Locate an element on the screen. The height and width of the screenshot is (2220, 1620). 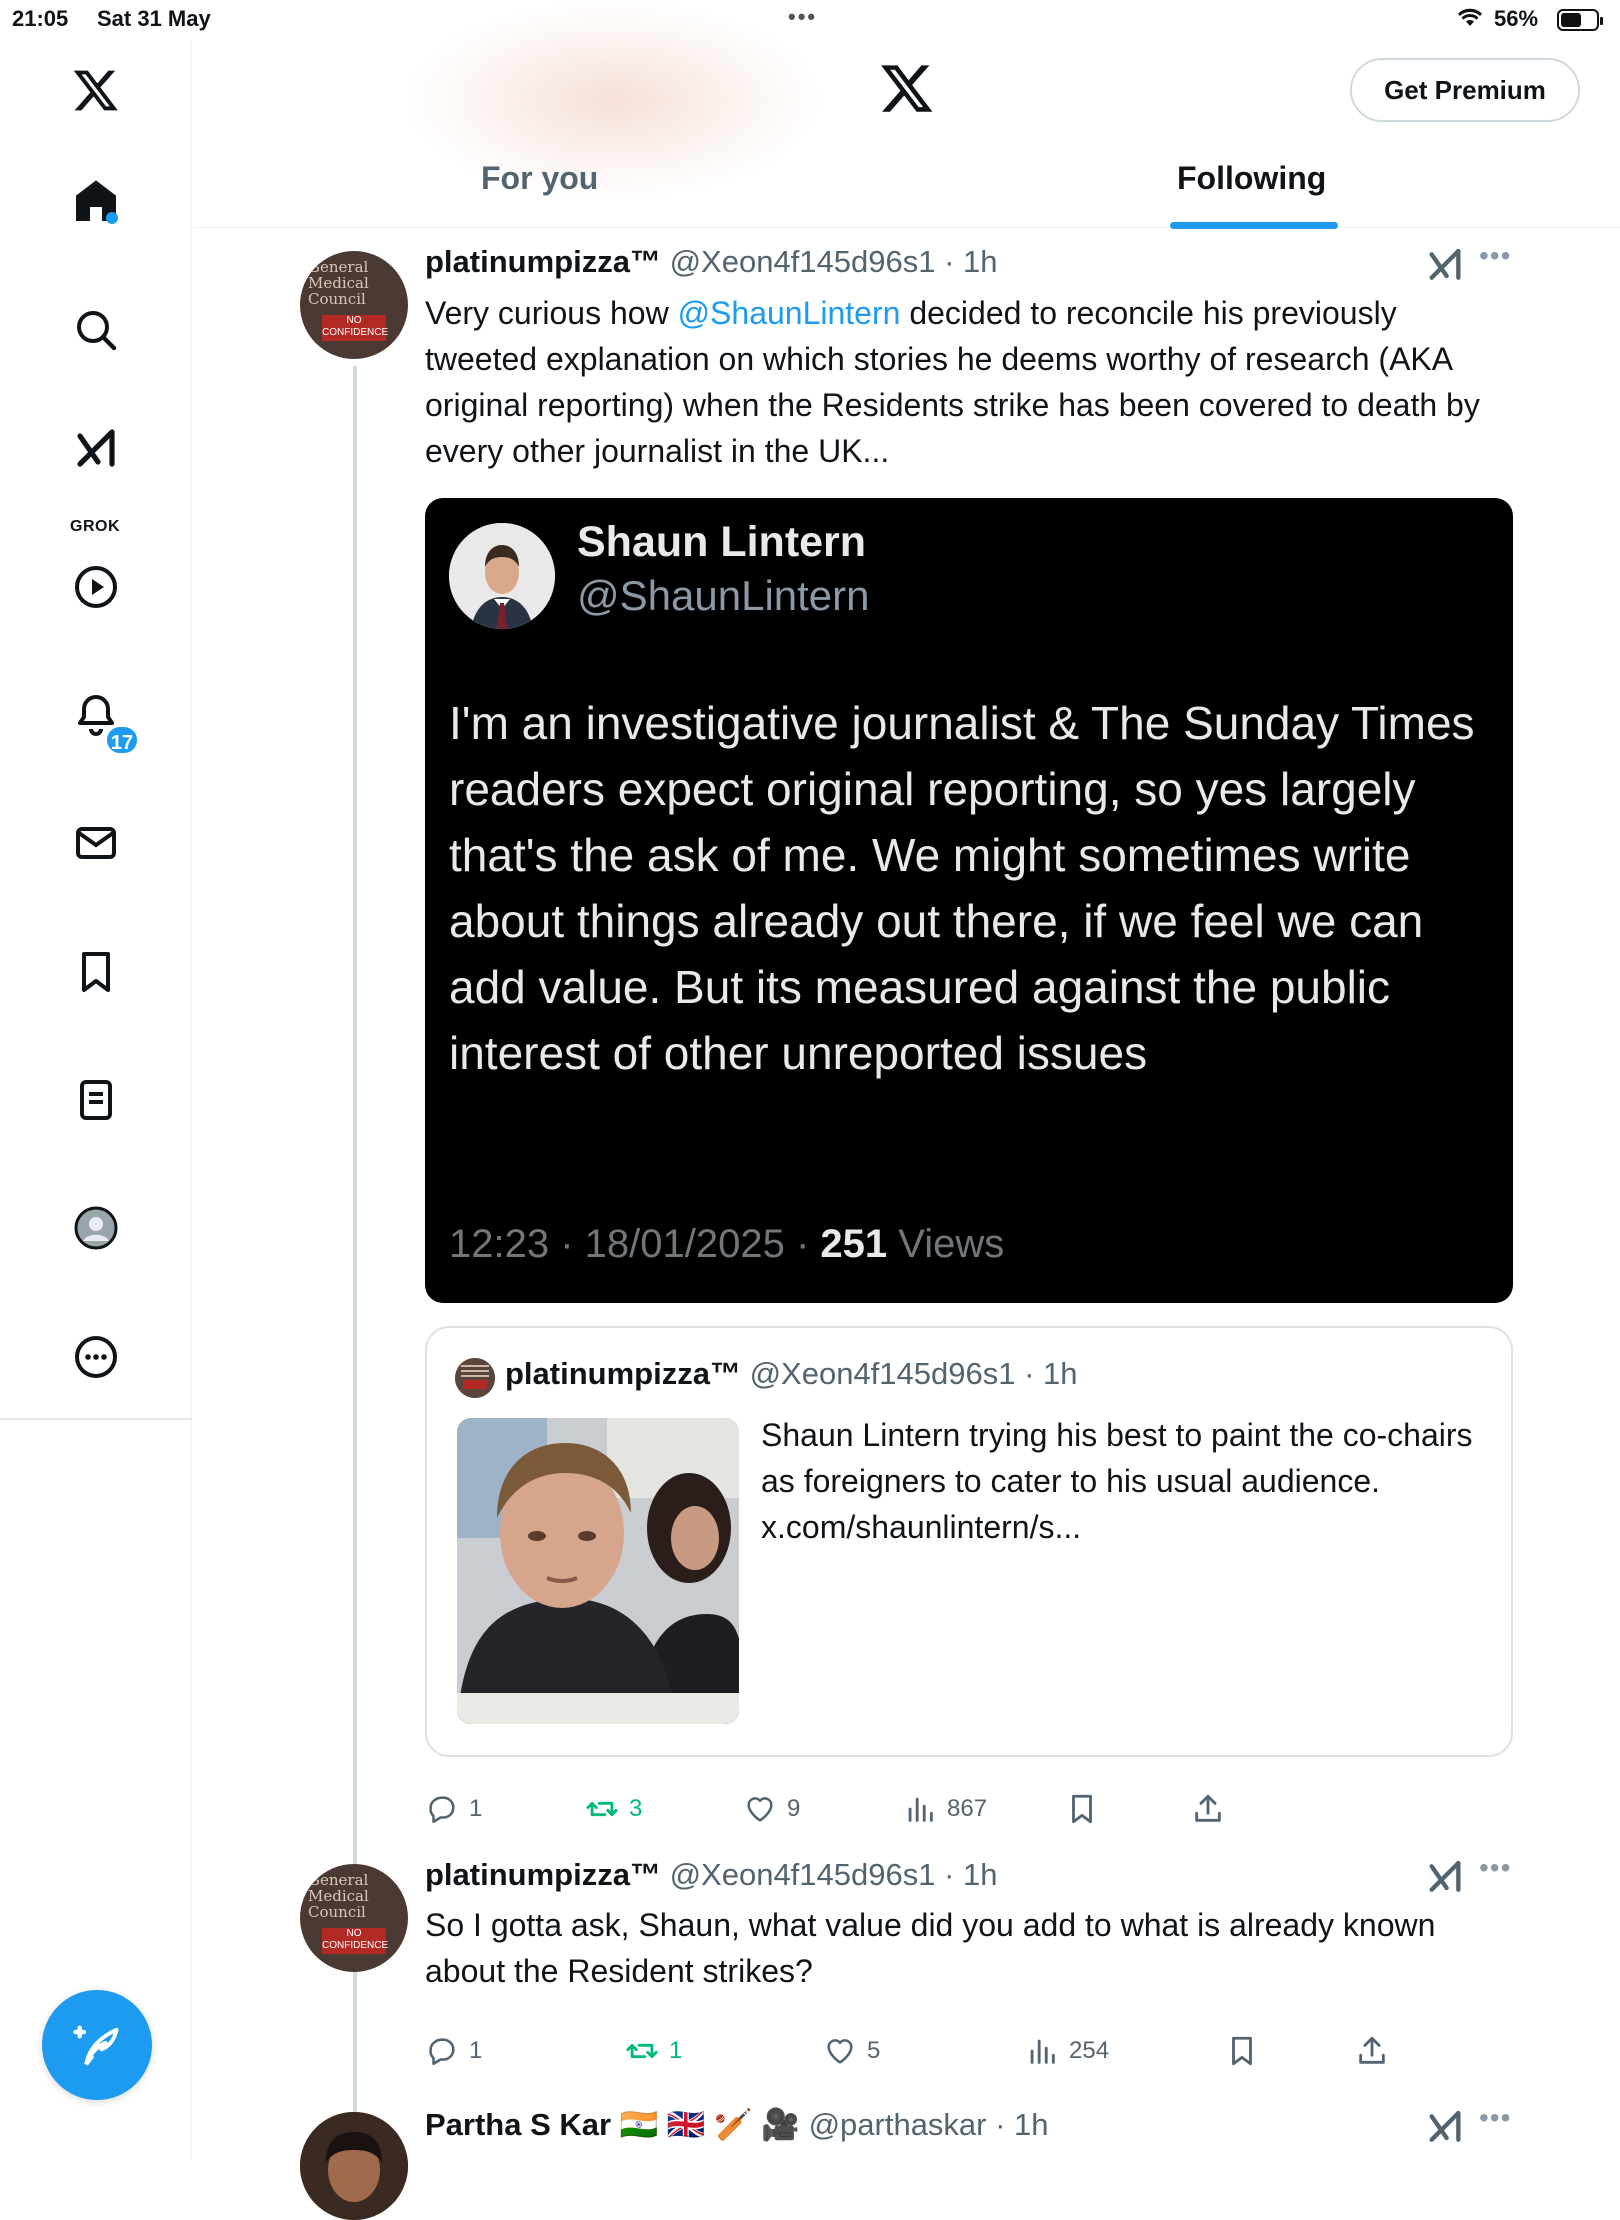
share-icon is located at coordinates (1208, 1808).